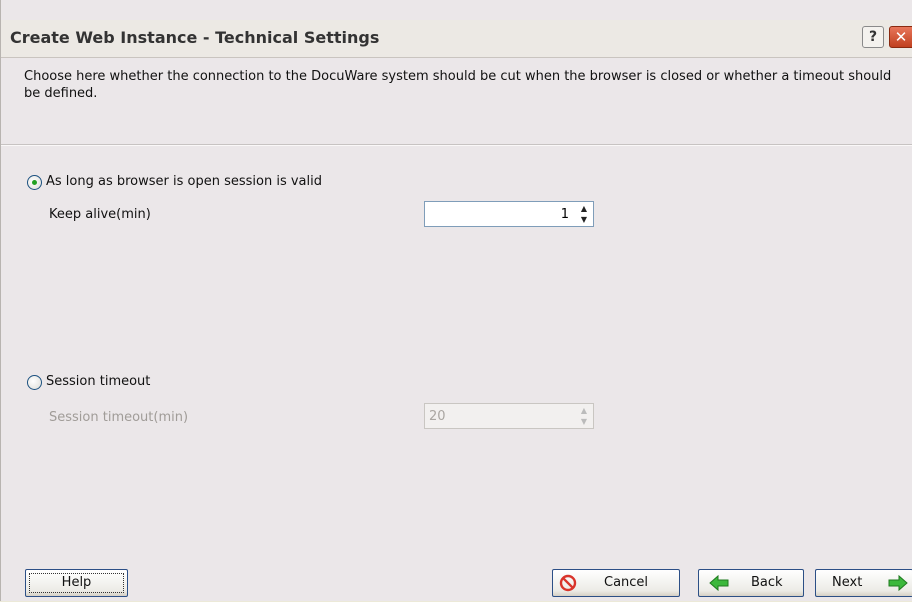 Image resolution: width=912 pixels, height=602 pixels. I want to click on window-title: Create Web Instance - Technical Settings, so click(195, 37).